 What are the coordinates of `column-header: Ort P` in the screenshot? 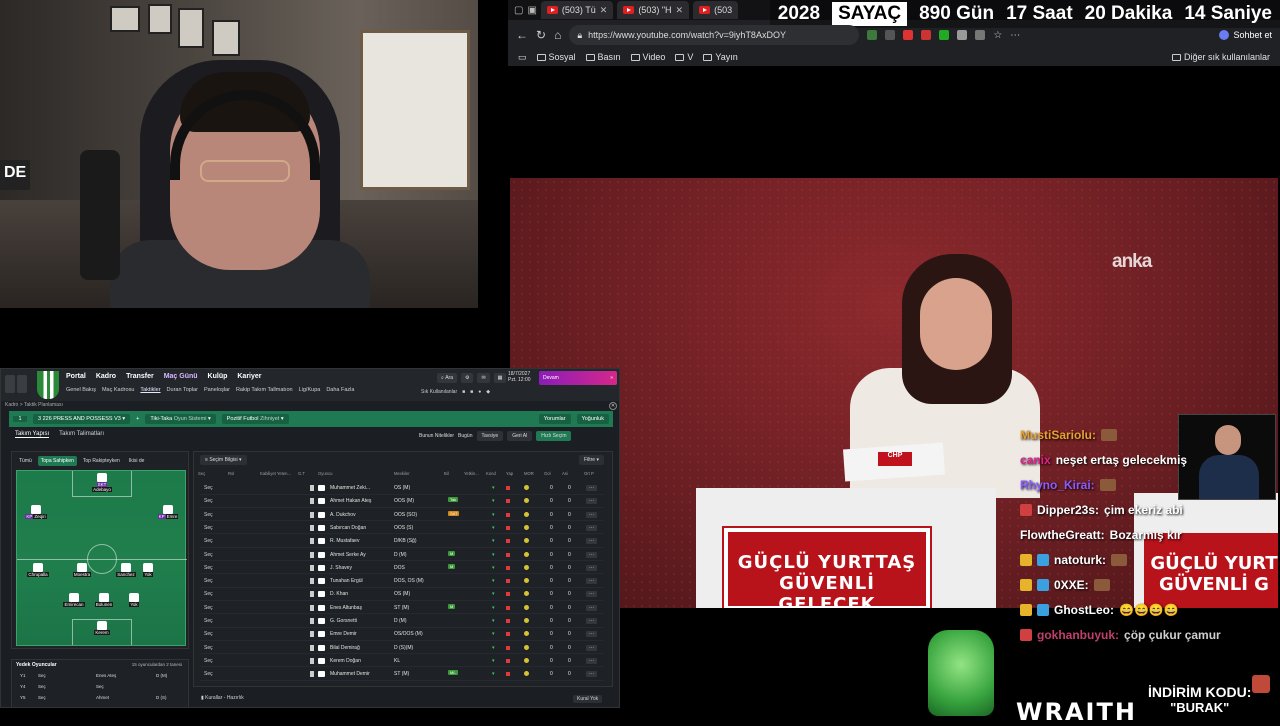 It's located at (589, 473).